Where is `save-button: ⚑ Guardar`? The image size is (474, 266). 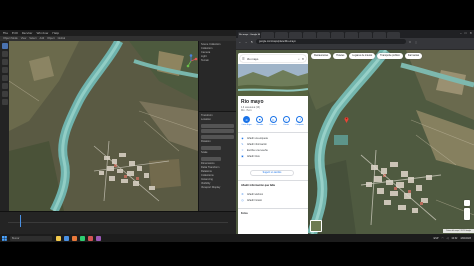 save-button: ⚑ Guardar is located at coordinates (259, 123).